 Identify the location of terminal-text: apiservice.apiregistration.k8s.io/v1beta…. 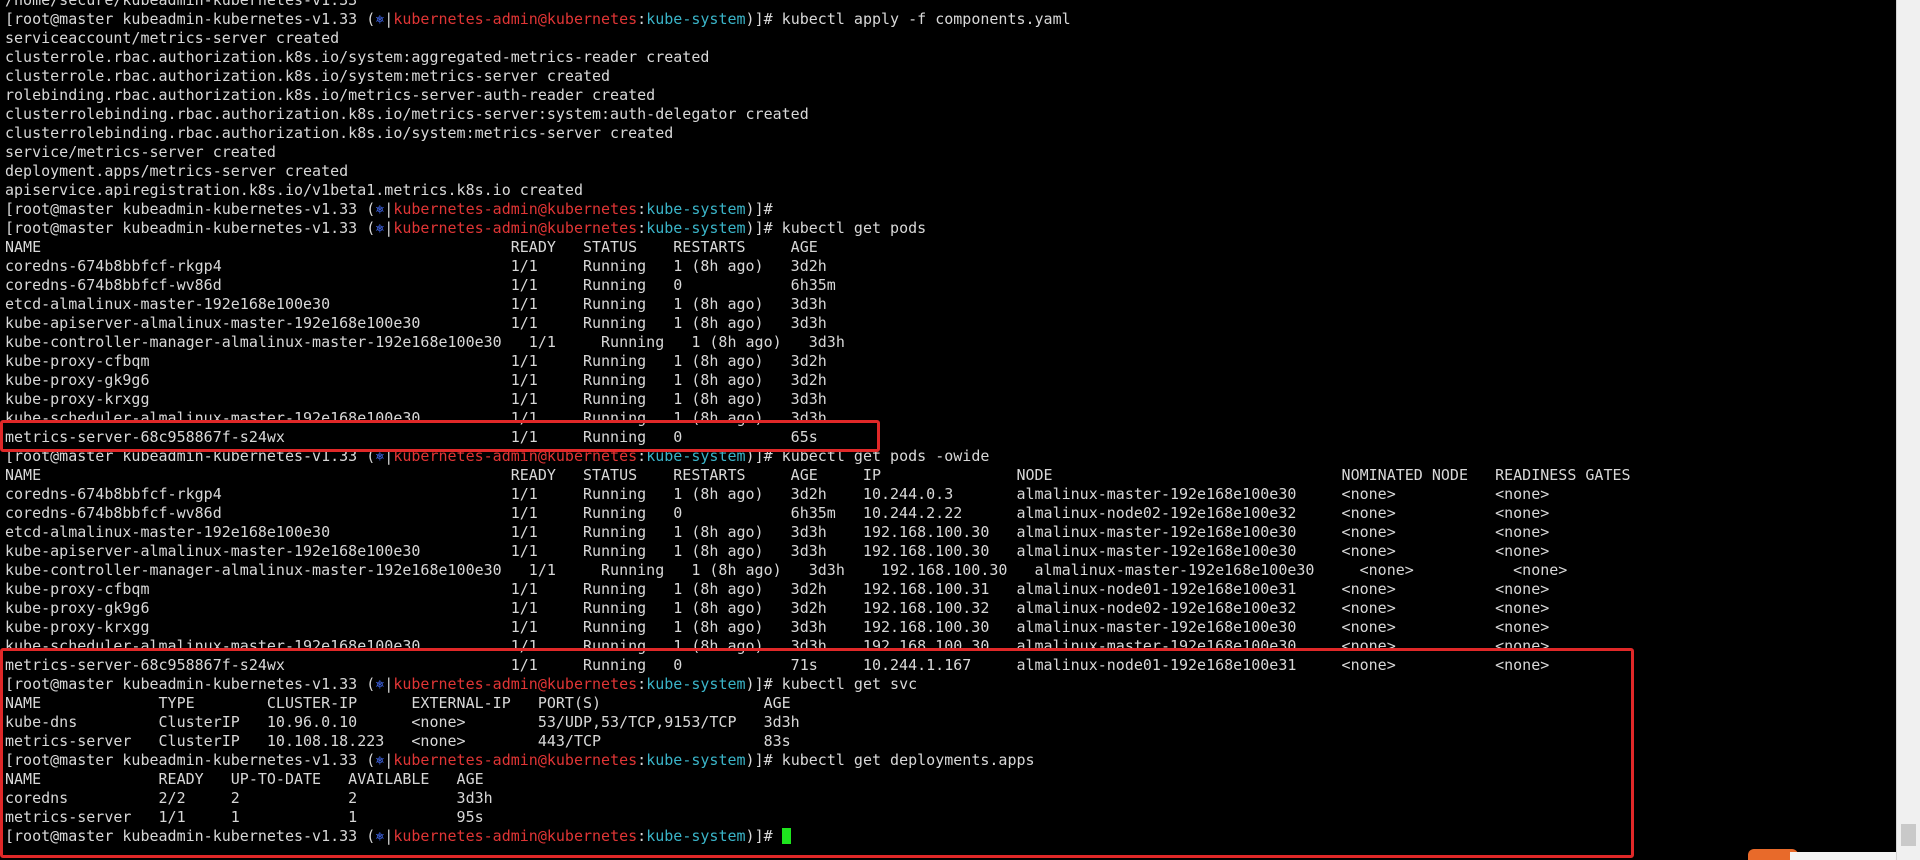
(294, 190).